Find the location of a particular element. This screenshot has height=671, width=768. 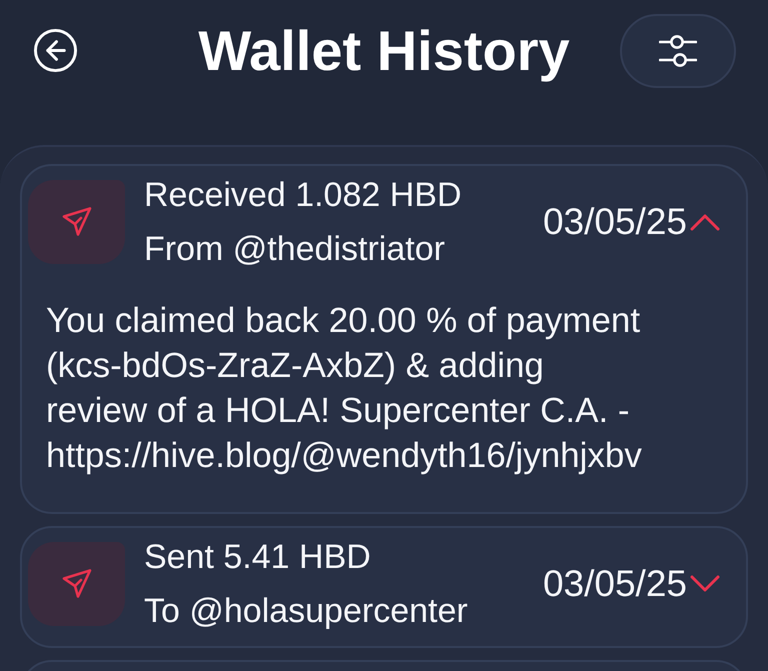

transaction-party: From @thedistriator is located at coordinates (295, 249).